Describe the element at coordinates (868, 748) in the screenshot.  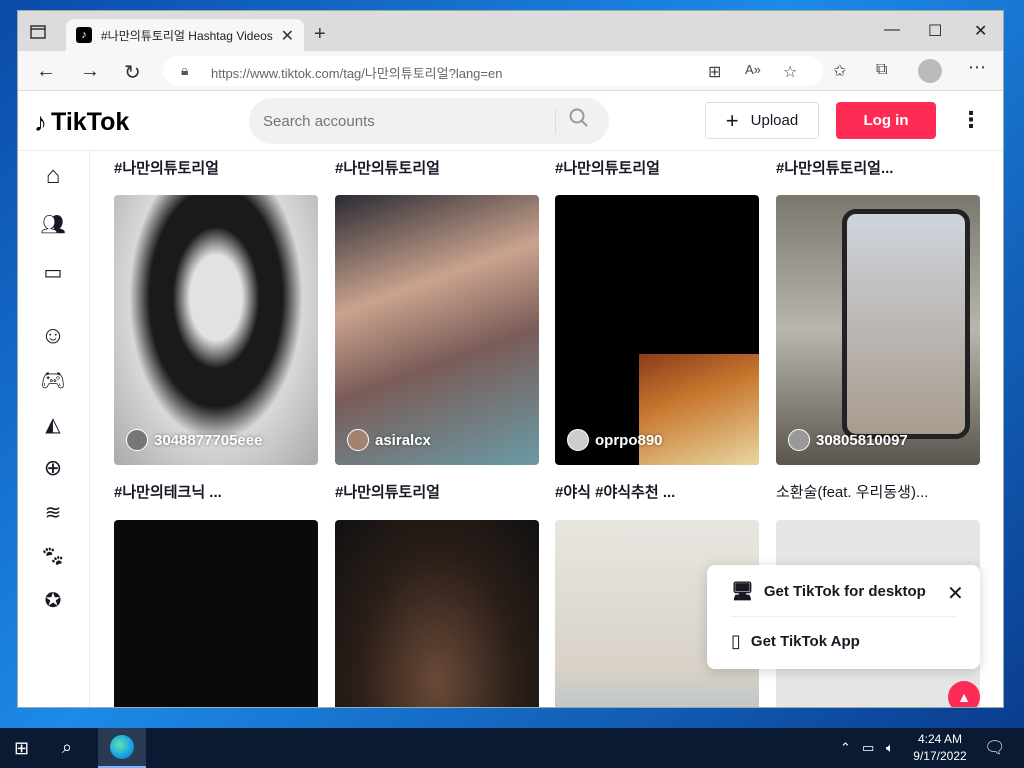
I see `network-icon: ▭` at that location.